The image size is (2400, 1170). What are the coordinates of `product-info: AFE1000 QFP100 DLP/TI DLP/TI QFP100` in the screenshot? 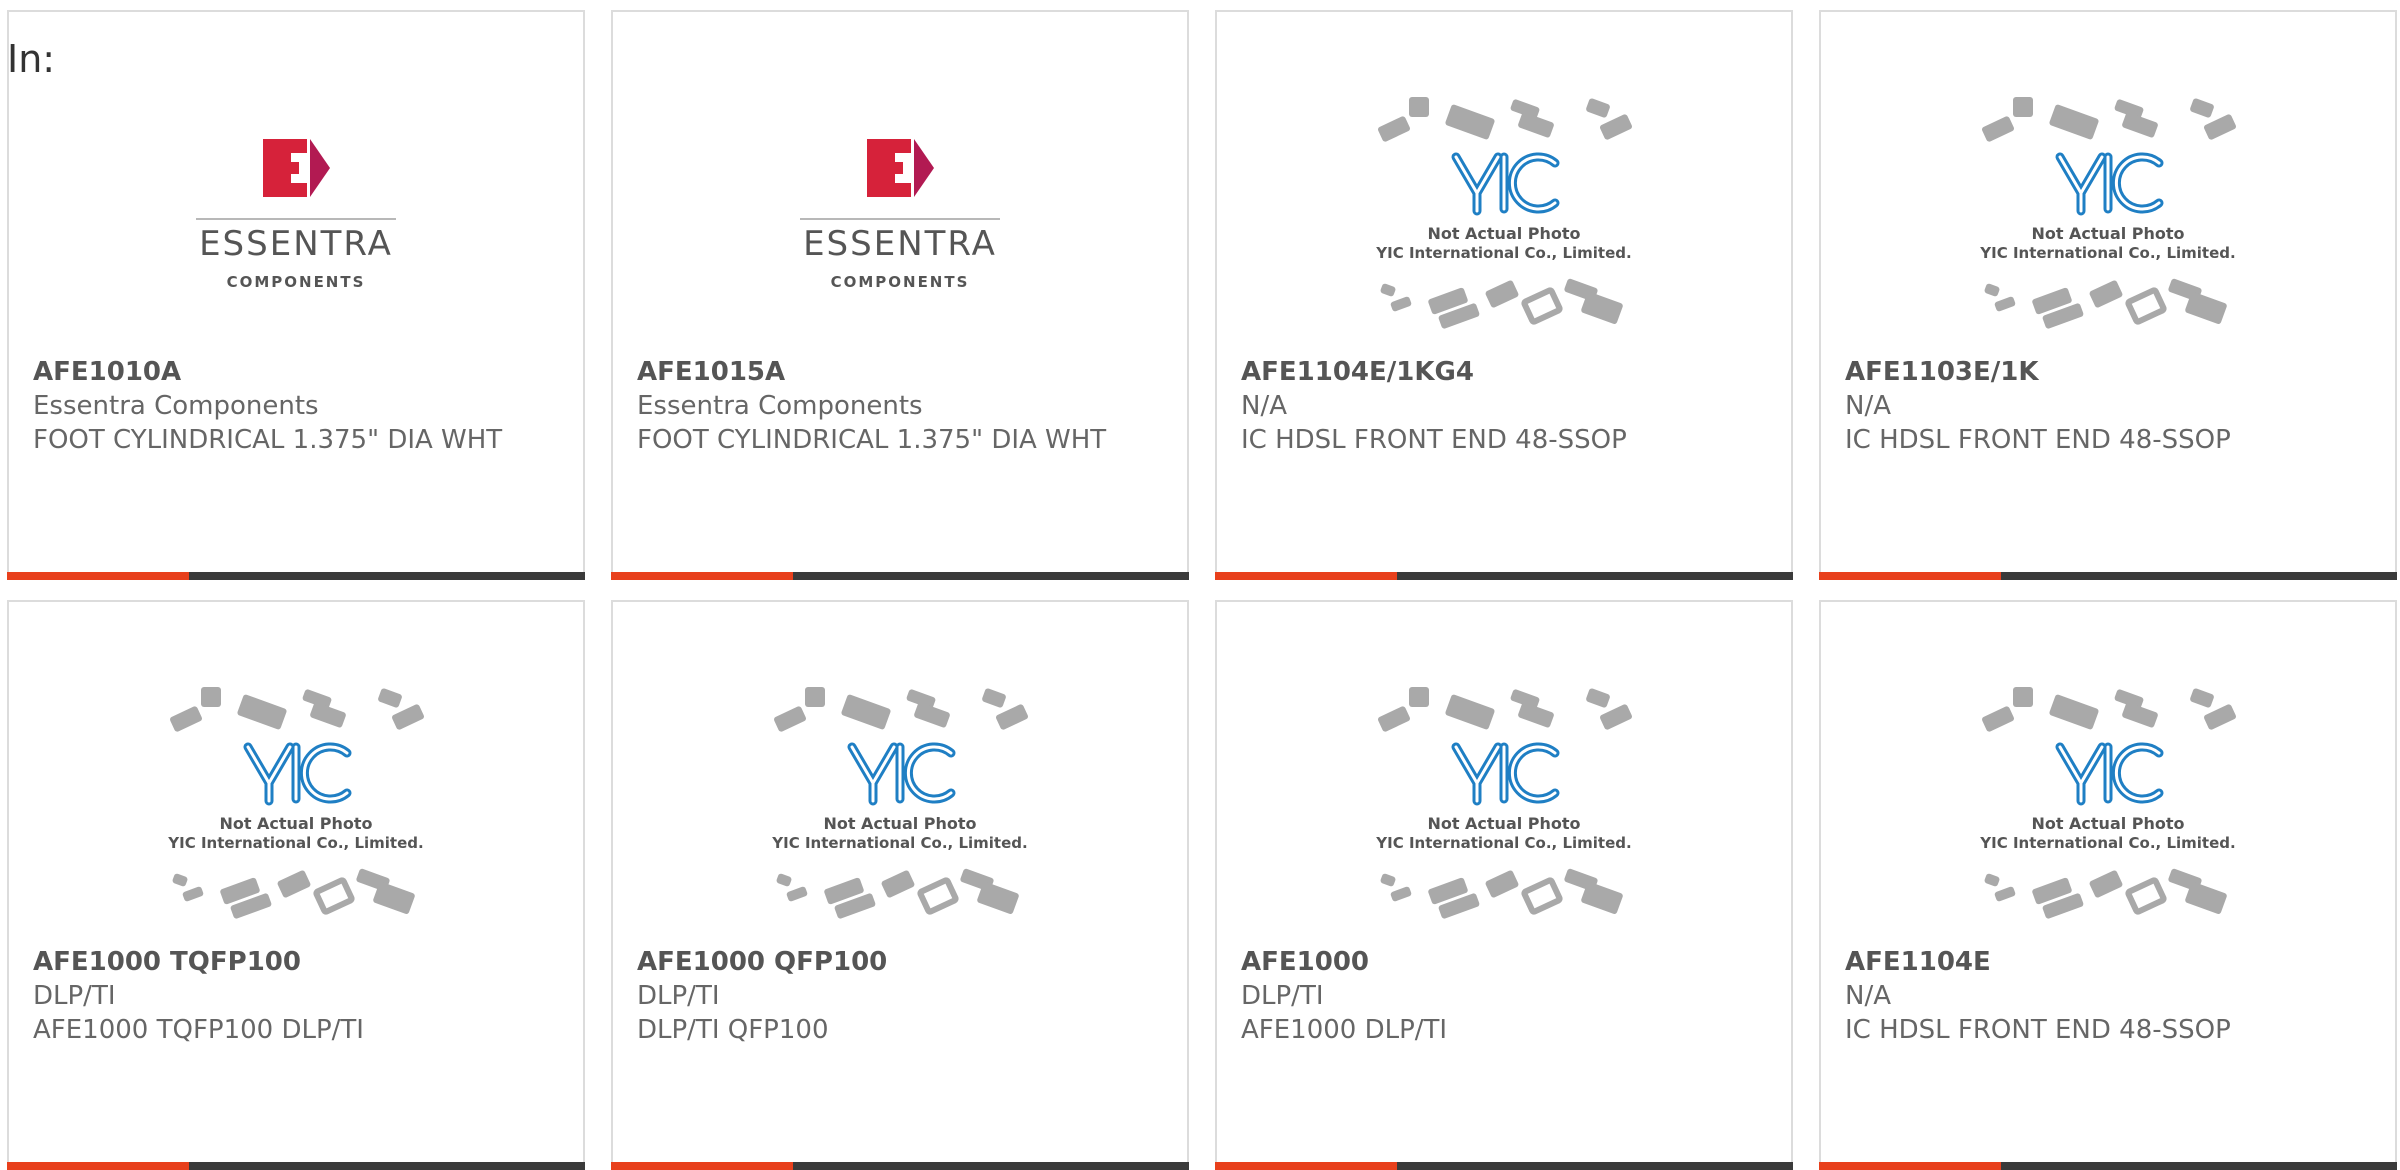 It's located at (900, 996).